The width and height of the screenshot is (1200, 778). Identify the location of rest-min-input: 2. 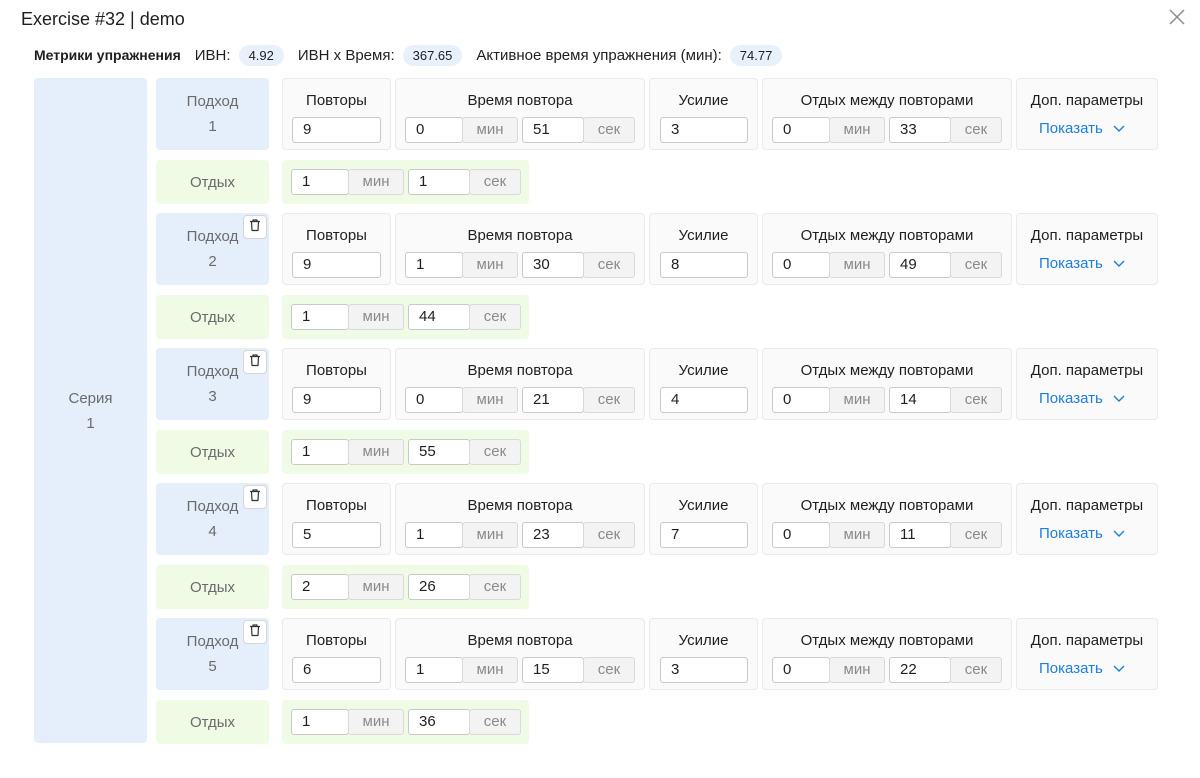
(320, 587).